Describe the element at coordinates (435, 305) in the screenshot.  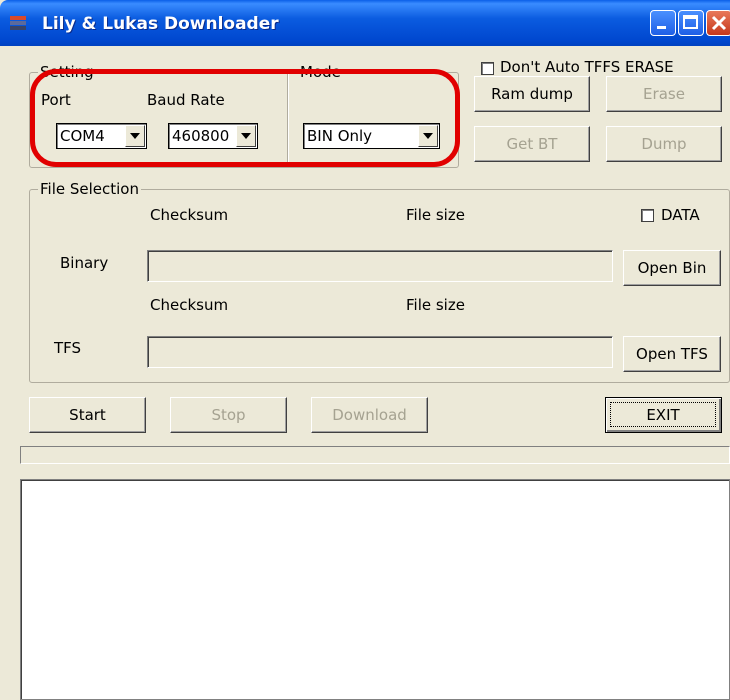
I see `tfs-filesize-label: File size` at that location.